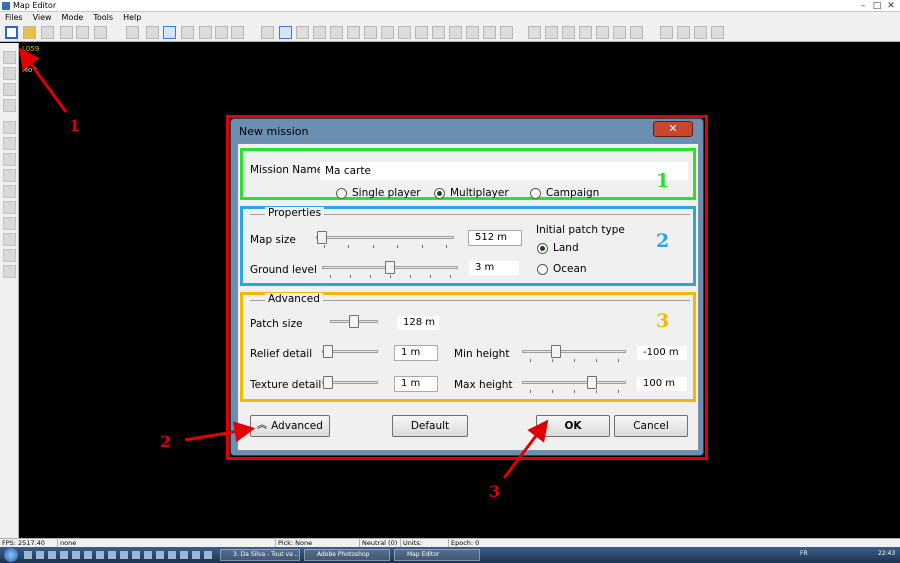 The image size is (900, 563). Describe the element at coordinates (166, 441) in the screenshot. I see `annotation-number-2: 2` at that location.